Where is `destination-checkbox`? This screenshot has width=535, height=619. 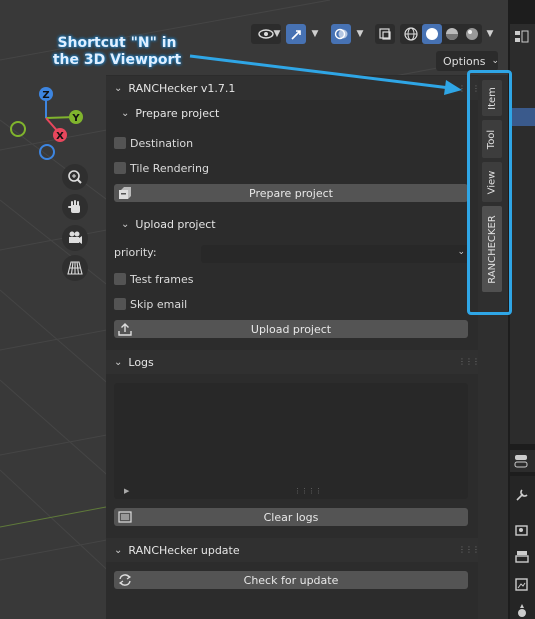
destination-checkbox is located at coordinates (120, 143).